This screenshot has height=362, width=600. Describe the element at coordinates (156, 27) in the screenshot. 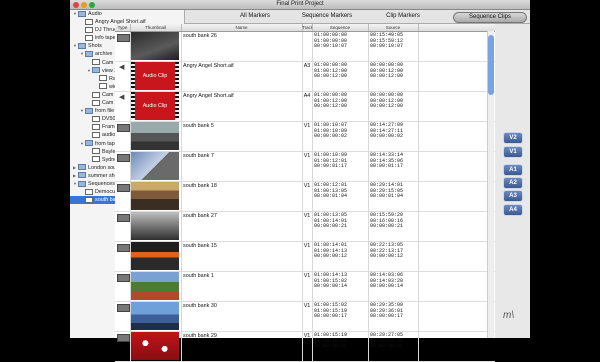

I see `column-header-thumbnail: Thumbnail` at that location.